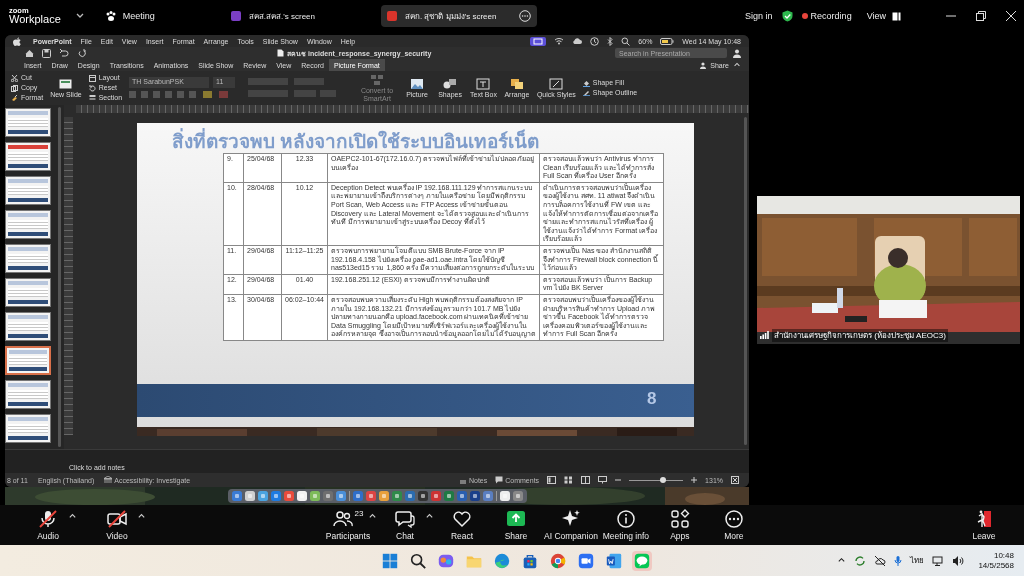 The image size is (1024, 576). I want to click on comment-icon, so click(499, 480).